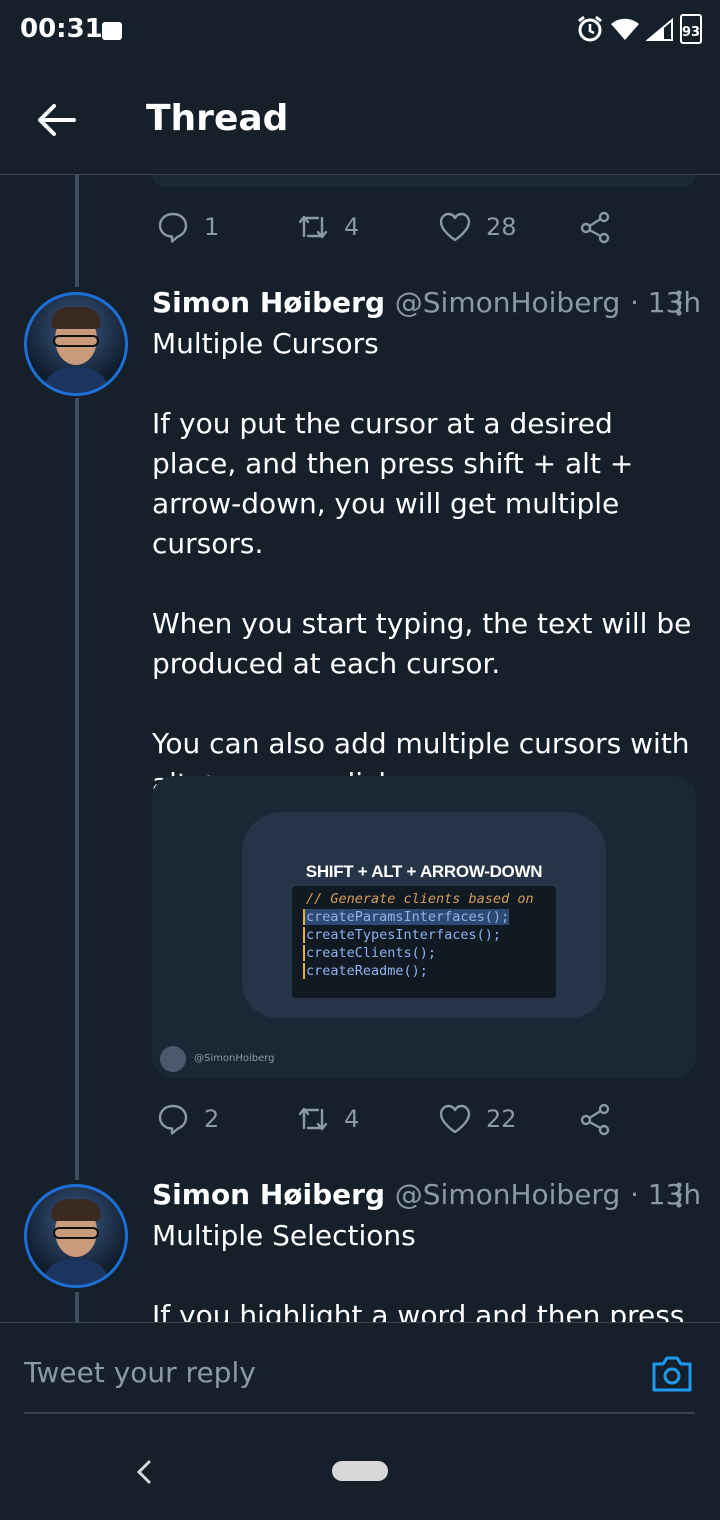 The image size is (720, 1520). What do you see at coordinates (284, 1235) in the screenshot?
I see `tweet-paragraph: Multiple Selections` at bounding box center [284, 1235].